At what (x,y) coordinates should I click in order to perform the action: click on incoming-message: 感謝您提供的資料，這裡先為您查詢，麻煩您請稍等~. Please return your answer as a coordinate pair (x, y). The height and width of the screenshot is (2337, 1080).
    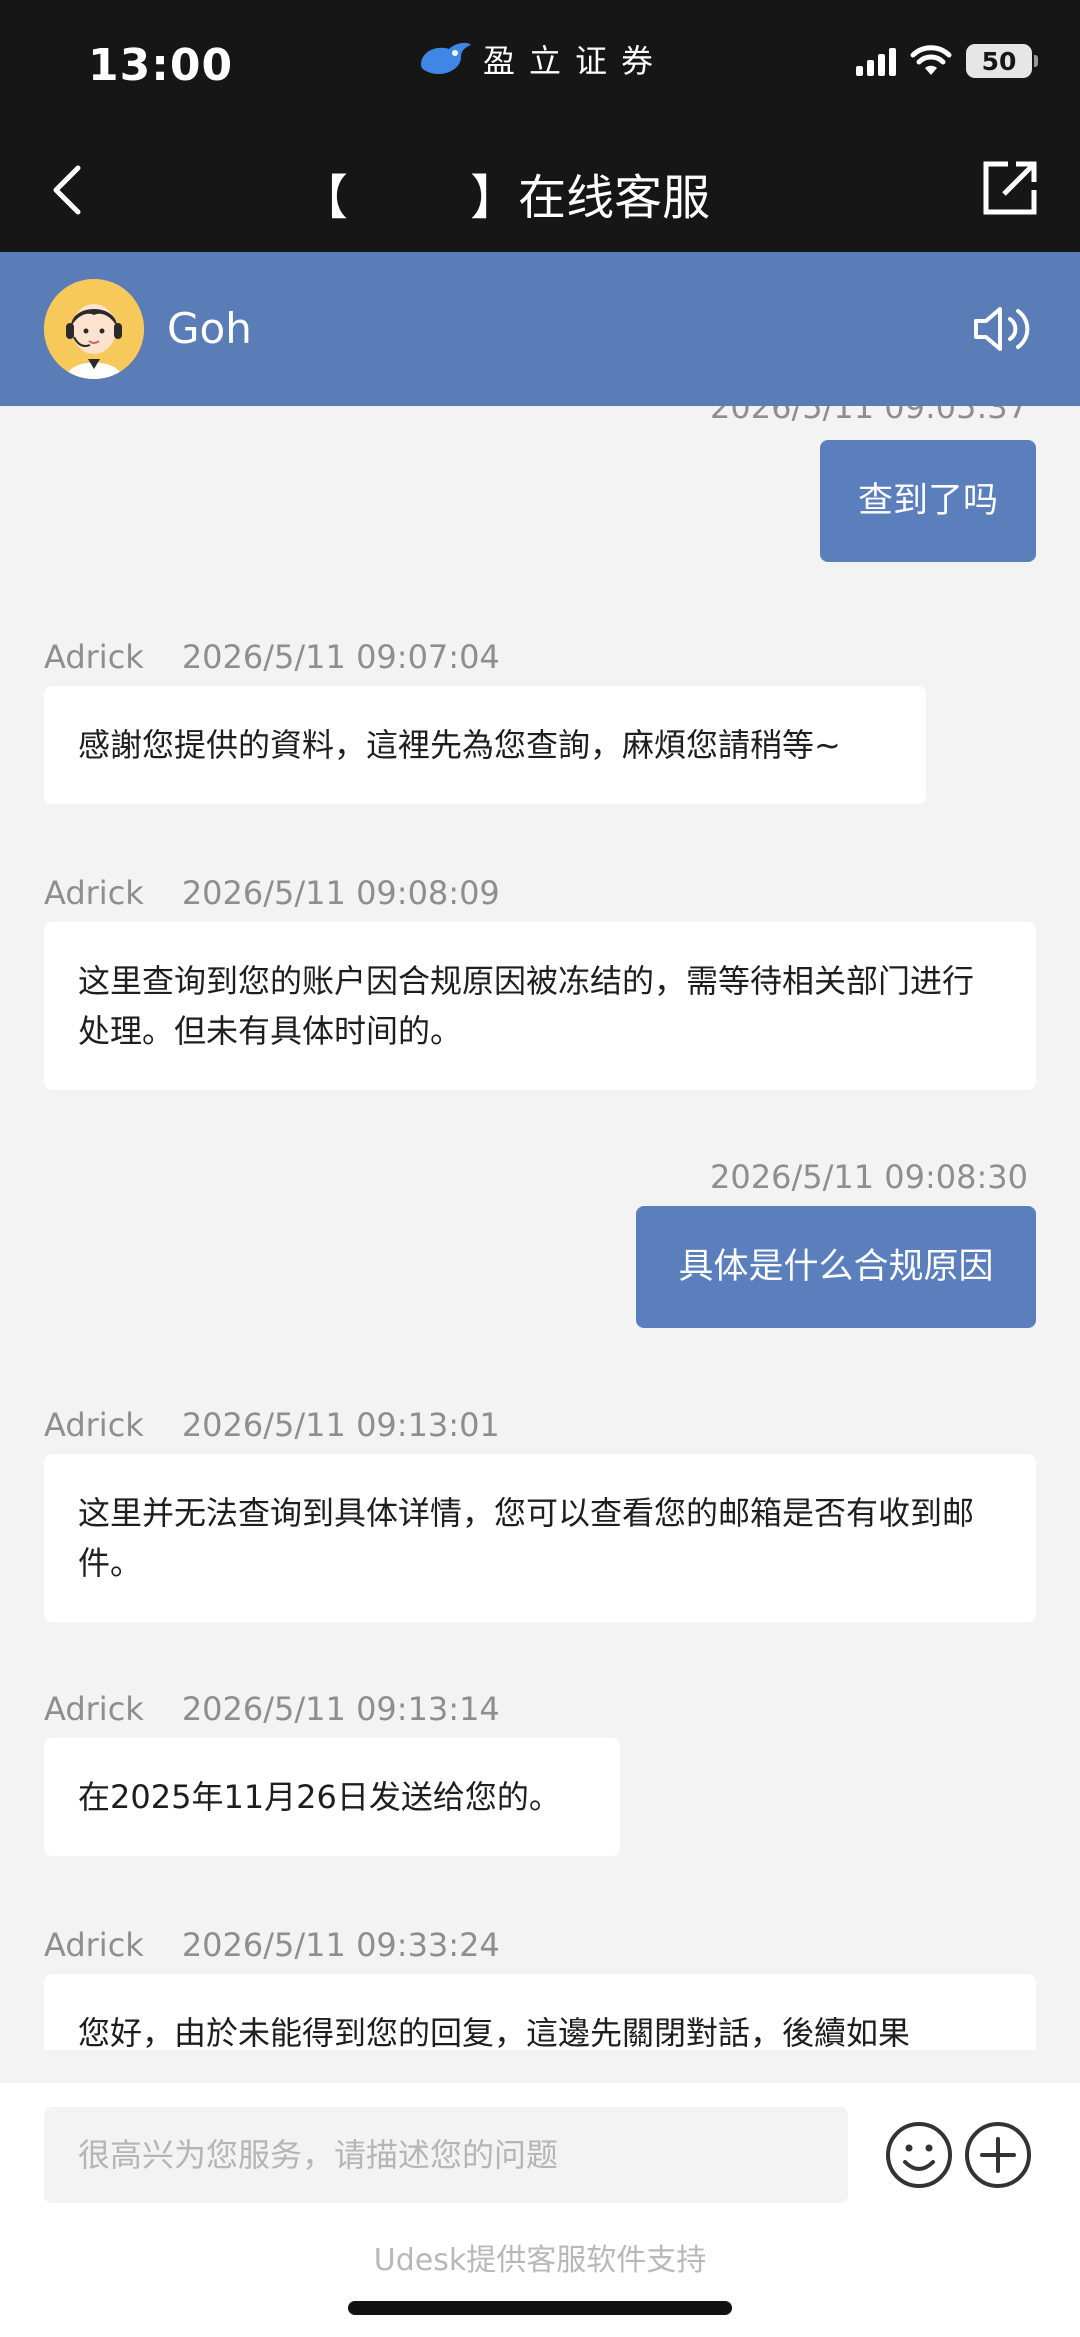
    Looking at the image, I should click on (485, 745).